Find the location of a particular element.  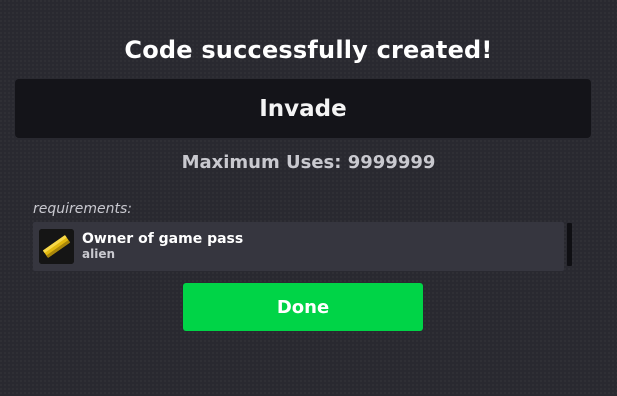

requirement-item: Owner of game pass alien is located at coordinates (162, 246).